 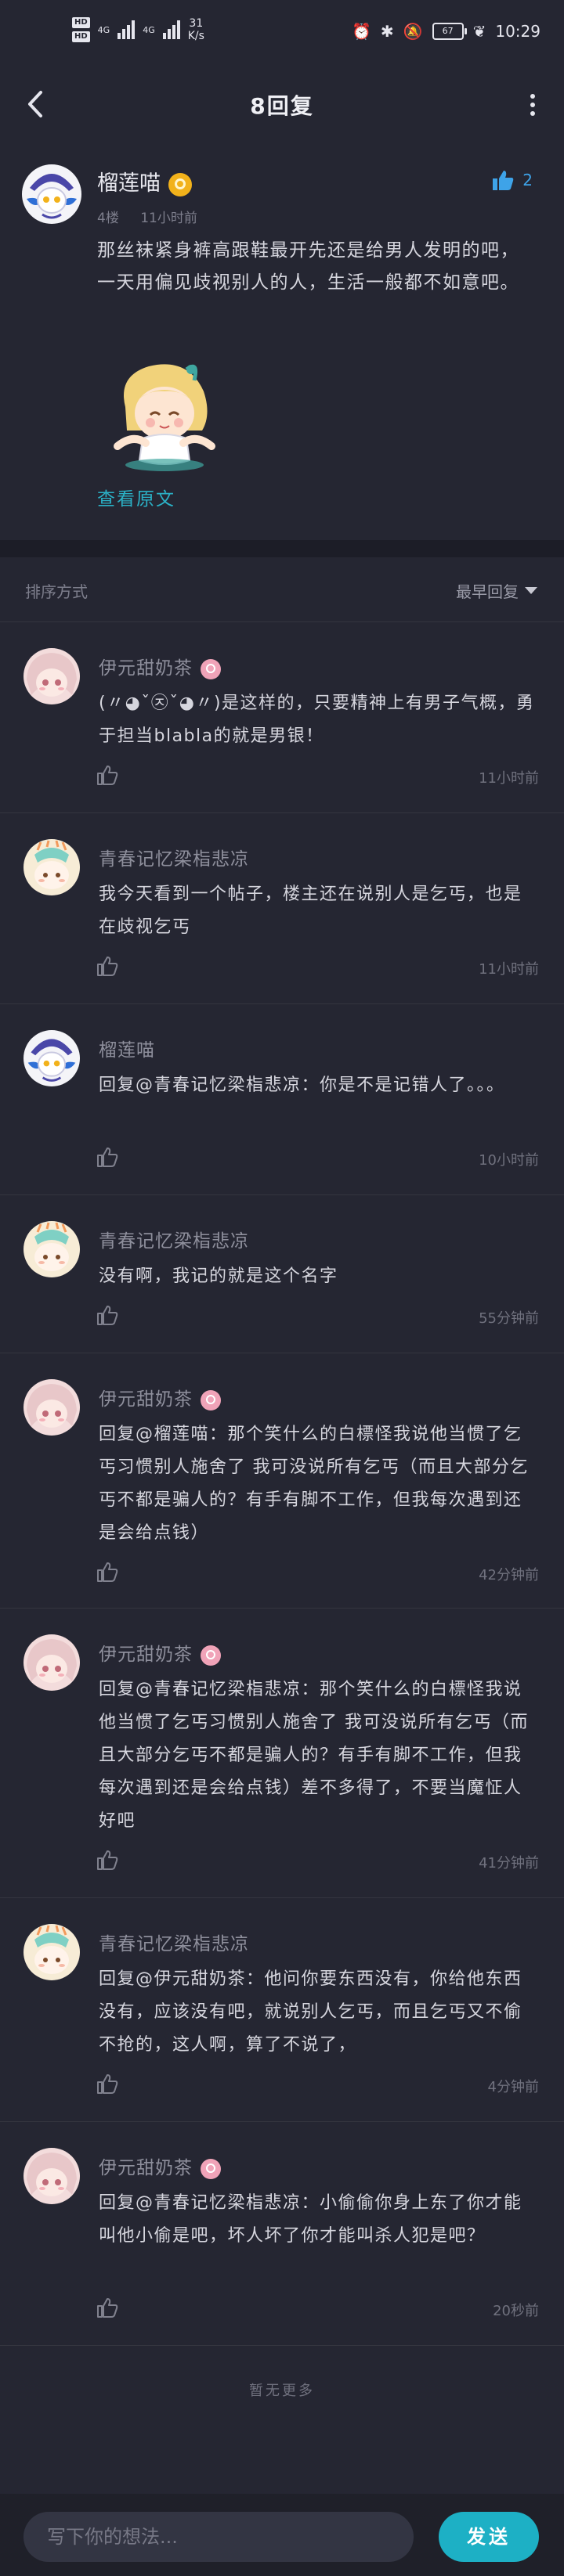 What do you see at coordinates (489, 2537) in the screenshot?
I see `send-button: 发送` at bounding box center [489, 2537].